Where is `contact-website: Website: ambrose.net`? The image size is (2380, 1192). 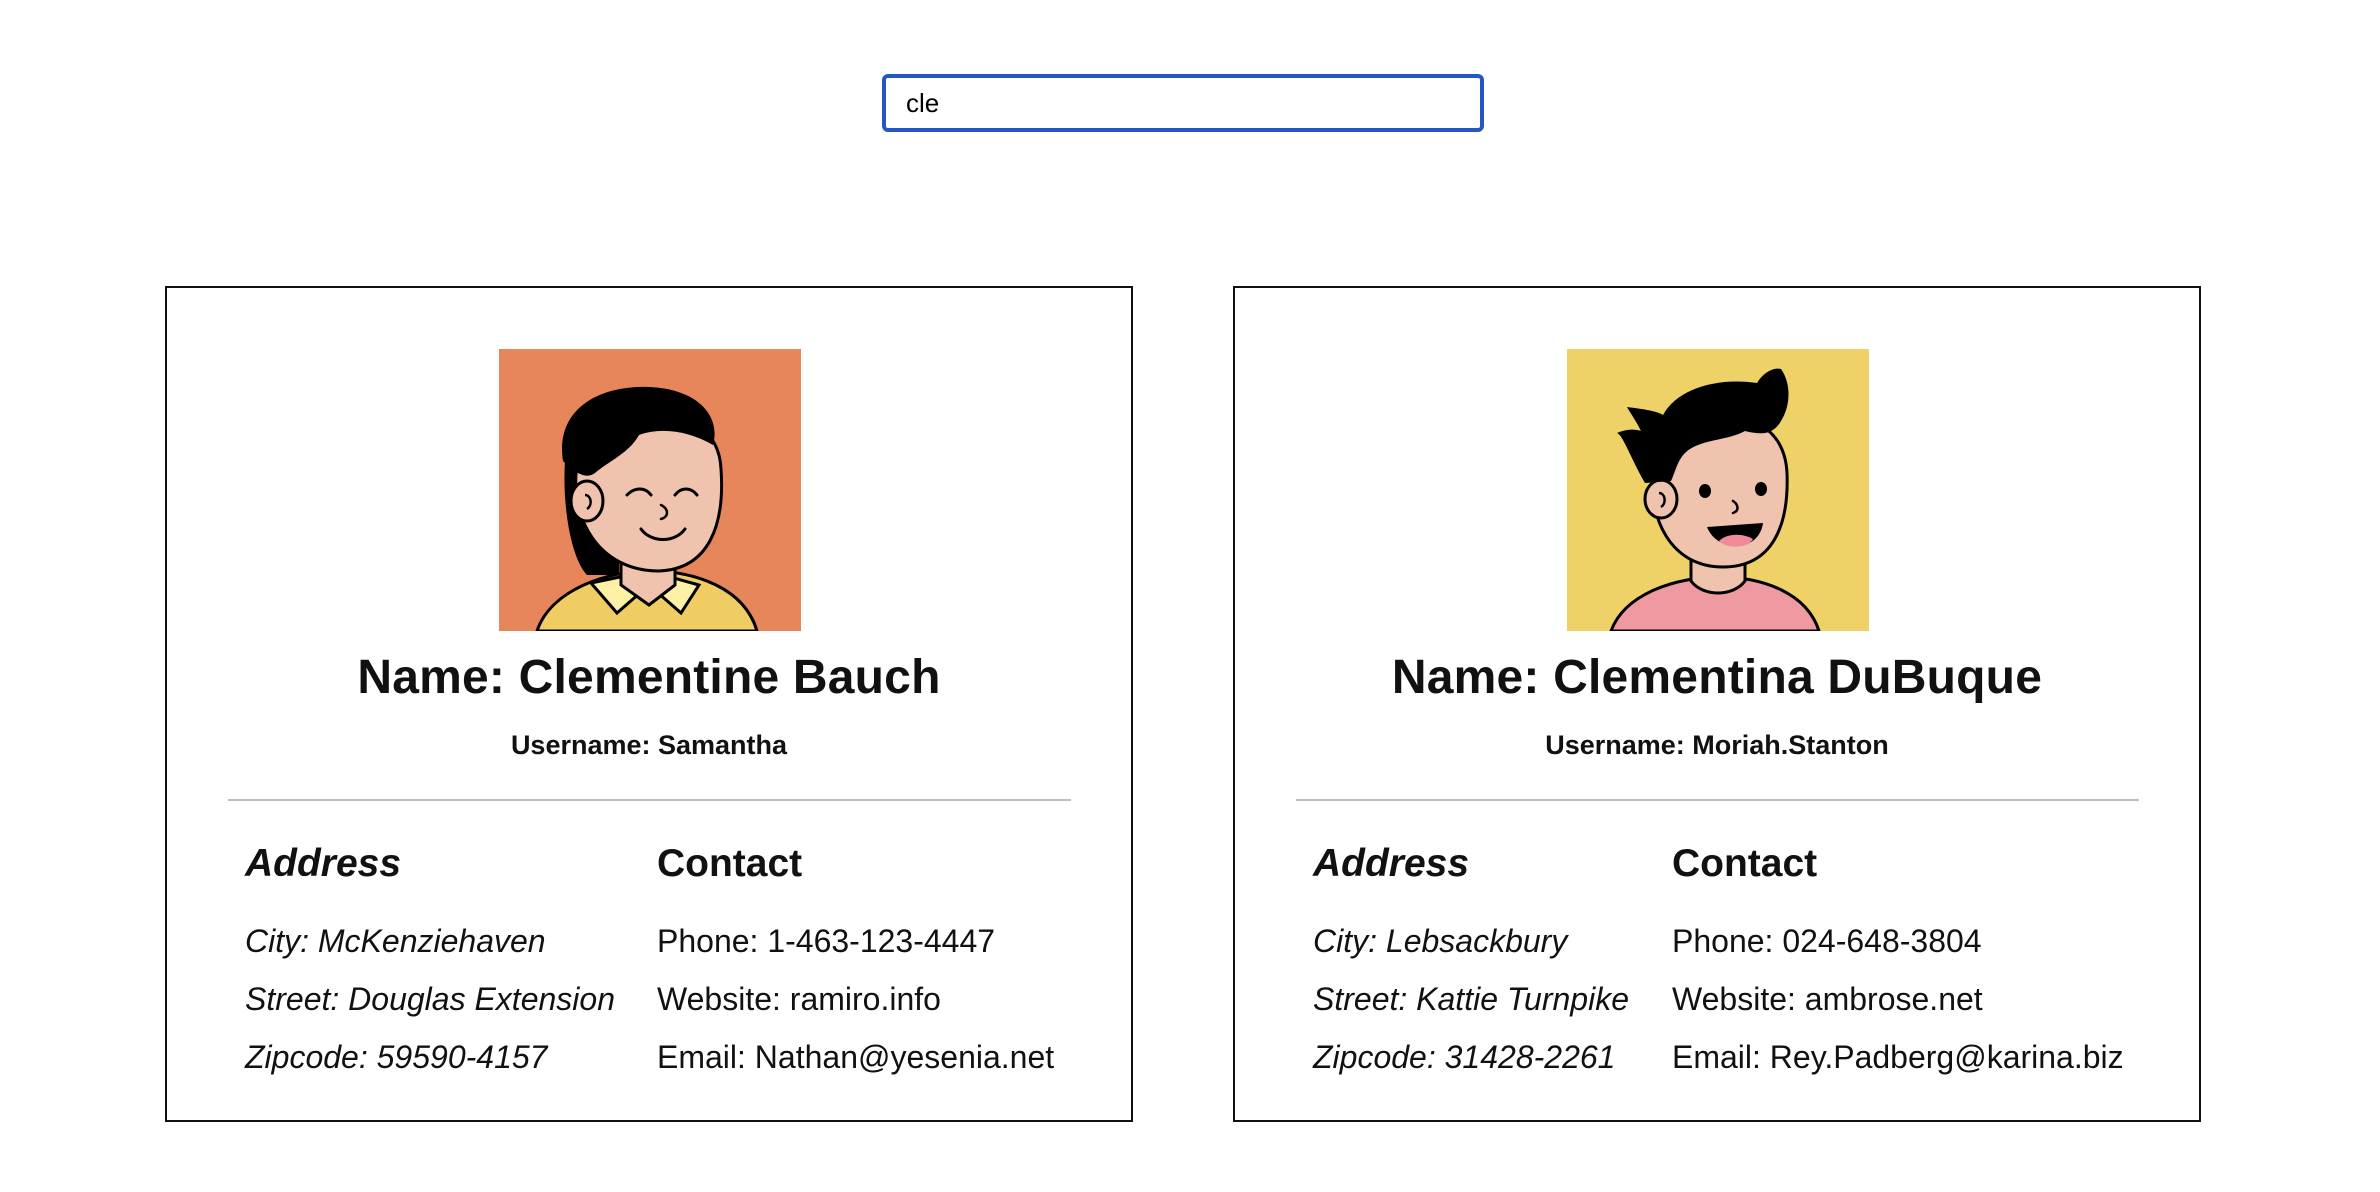 contact-website: Website: ambrose.net is located at coordinates (1827, 998).